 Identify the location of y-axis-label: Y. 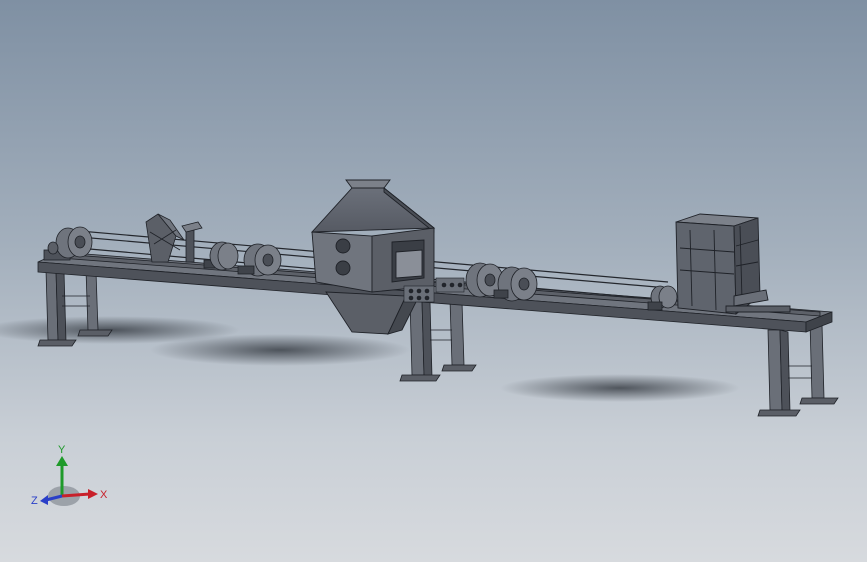
(62, 450).